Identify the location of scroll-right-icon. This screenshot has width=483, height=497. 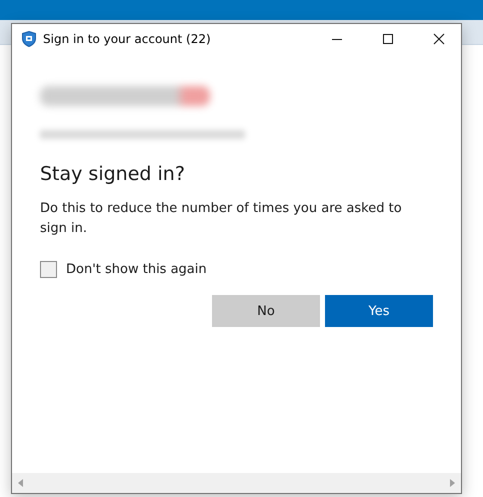
(452, 483).